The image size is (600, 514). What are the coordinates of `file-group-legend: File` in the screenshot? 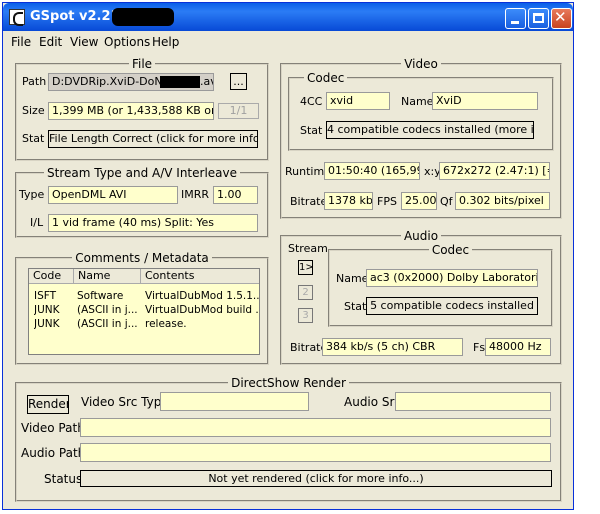 It's located at (142, 64).